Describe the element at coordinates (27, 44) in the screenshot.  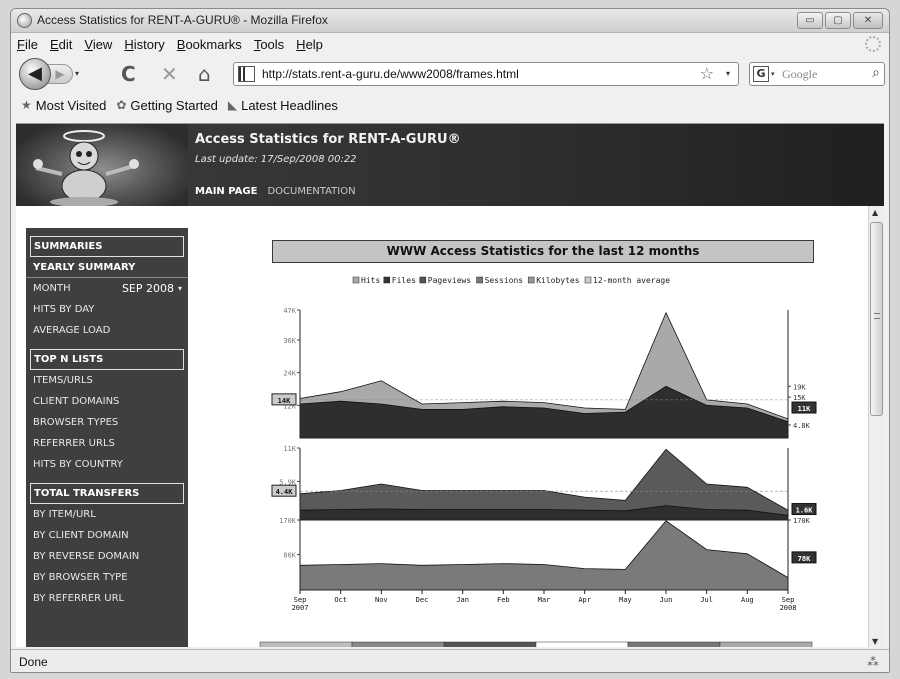
I see `menu-file: File` at that location.